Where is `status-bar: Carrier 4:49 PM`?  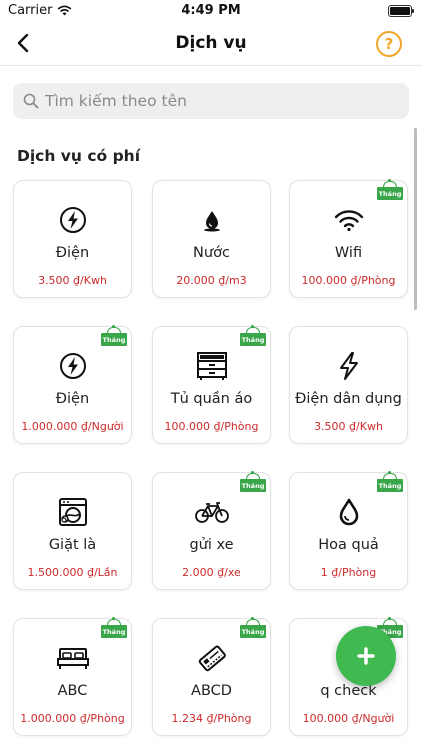 status-bar: Carrier 4:49 PM is located at coordinates (211, 11).